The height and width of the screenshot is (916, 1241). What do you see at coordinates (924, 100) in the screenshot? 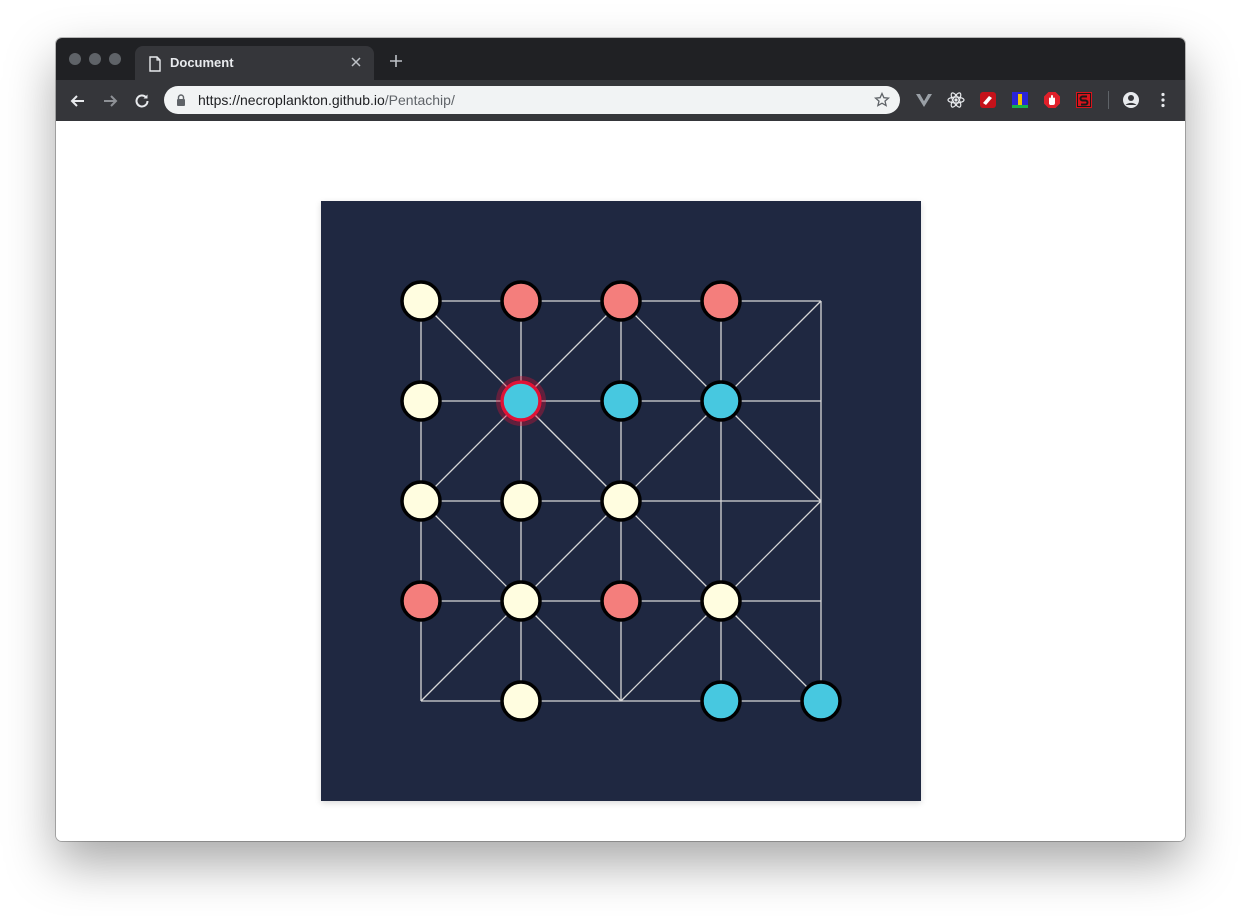
I see `vue-devtools-extension-icon` at bounding box center [924, 100].